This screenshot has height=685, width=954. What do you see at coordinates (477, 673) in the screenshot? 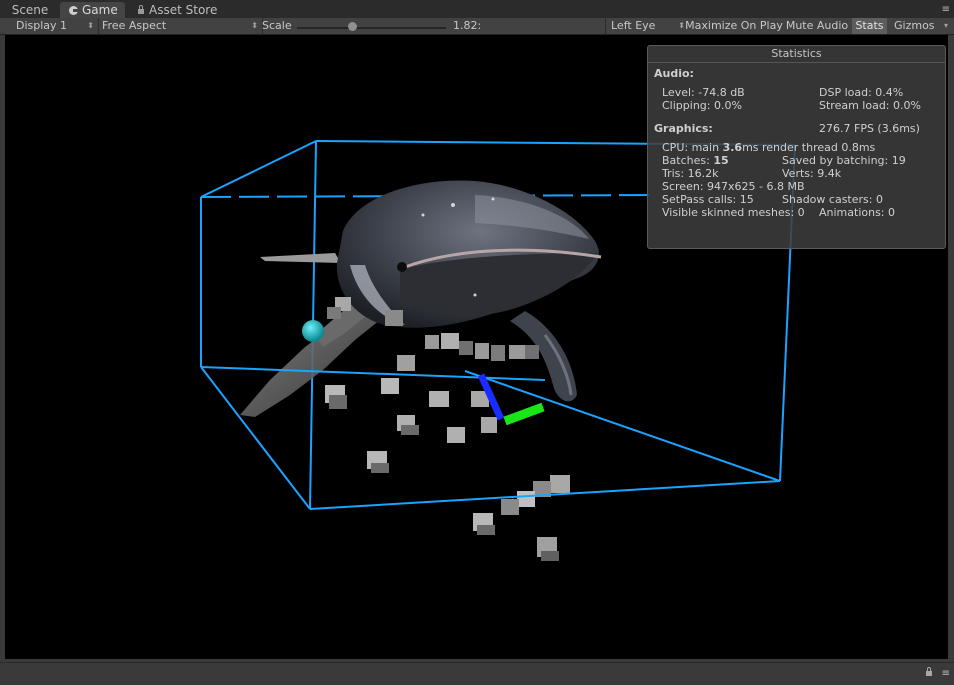
I see `status-bar: ≡` at bounding box center [477, 673].